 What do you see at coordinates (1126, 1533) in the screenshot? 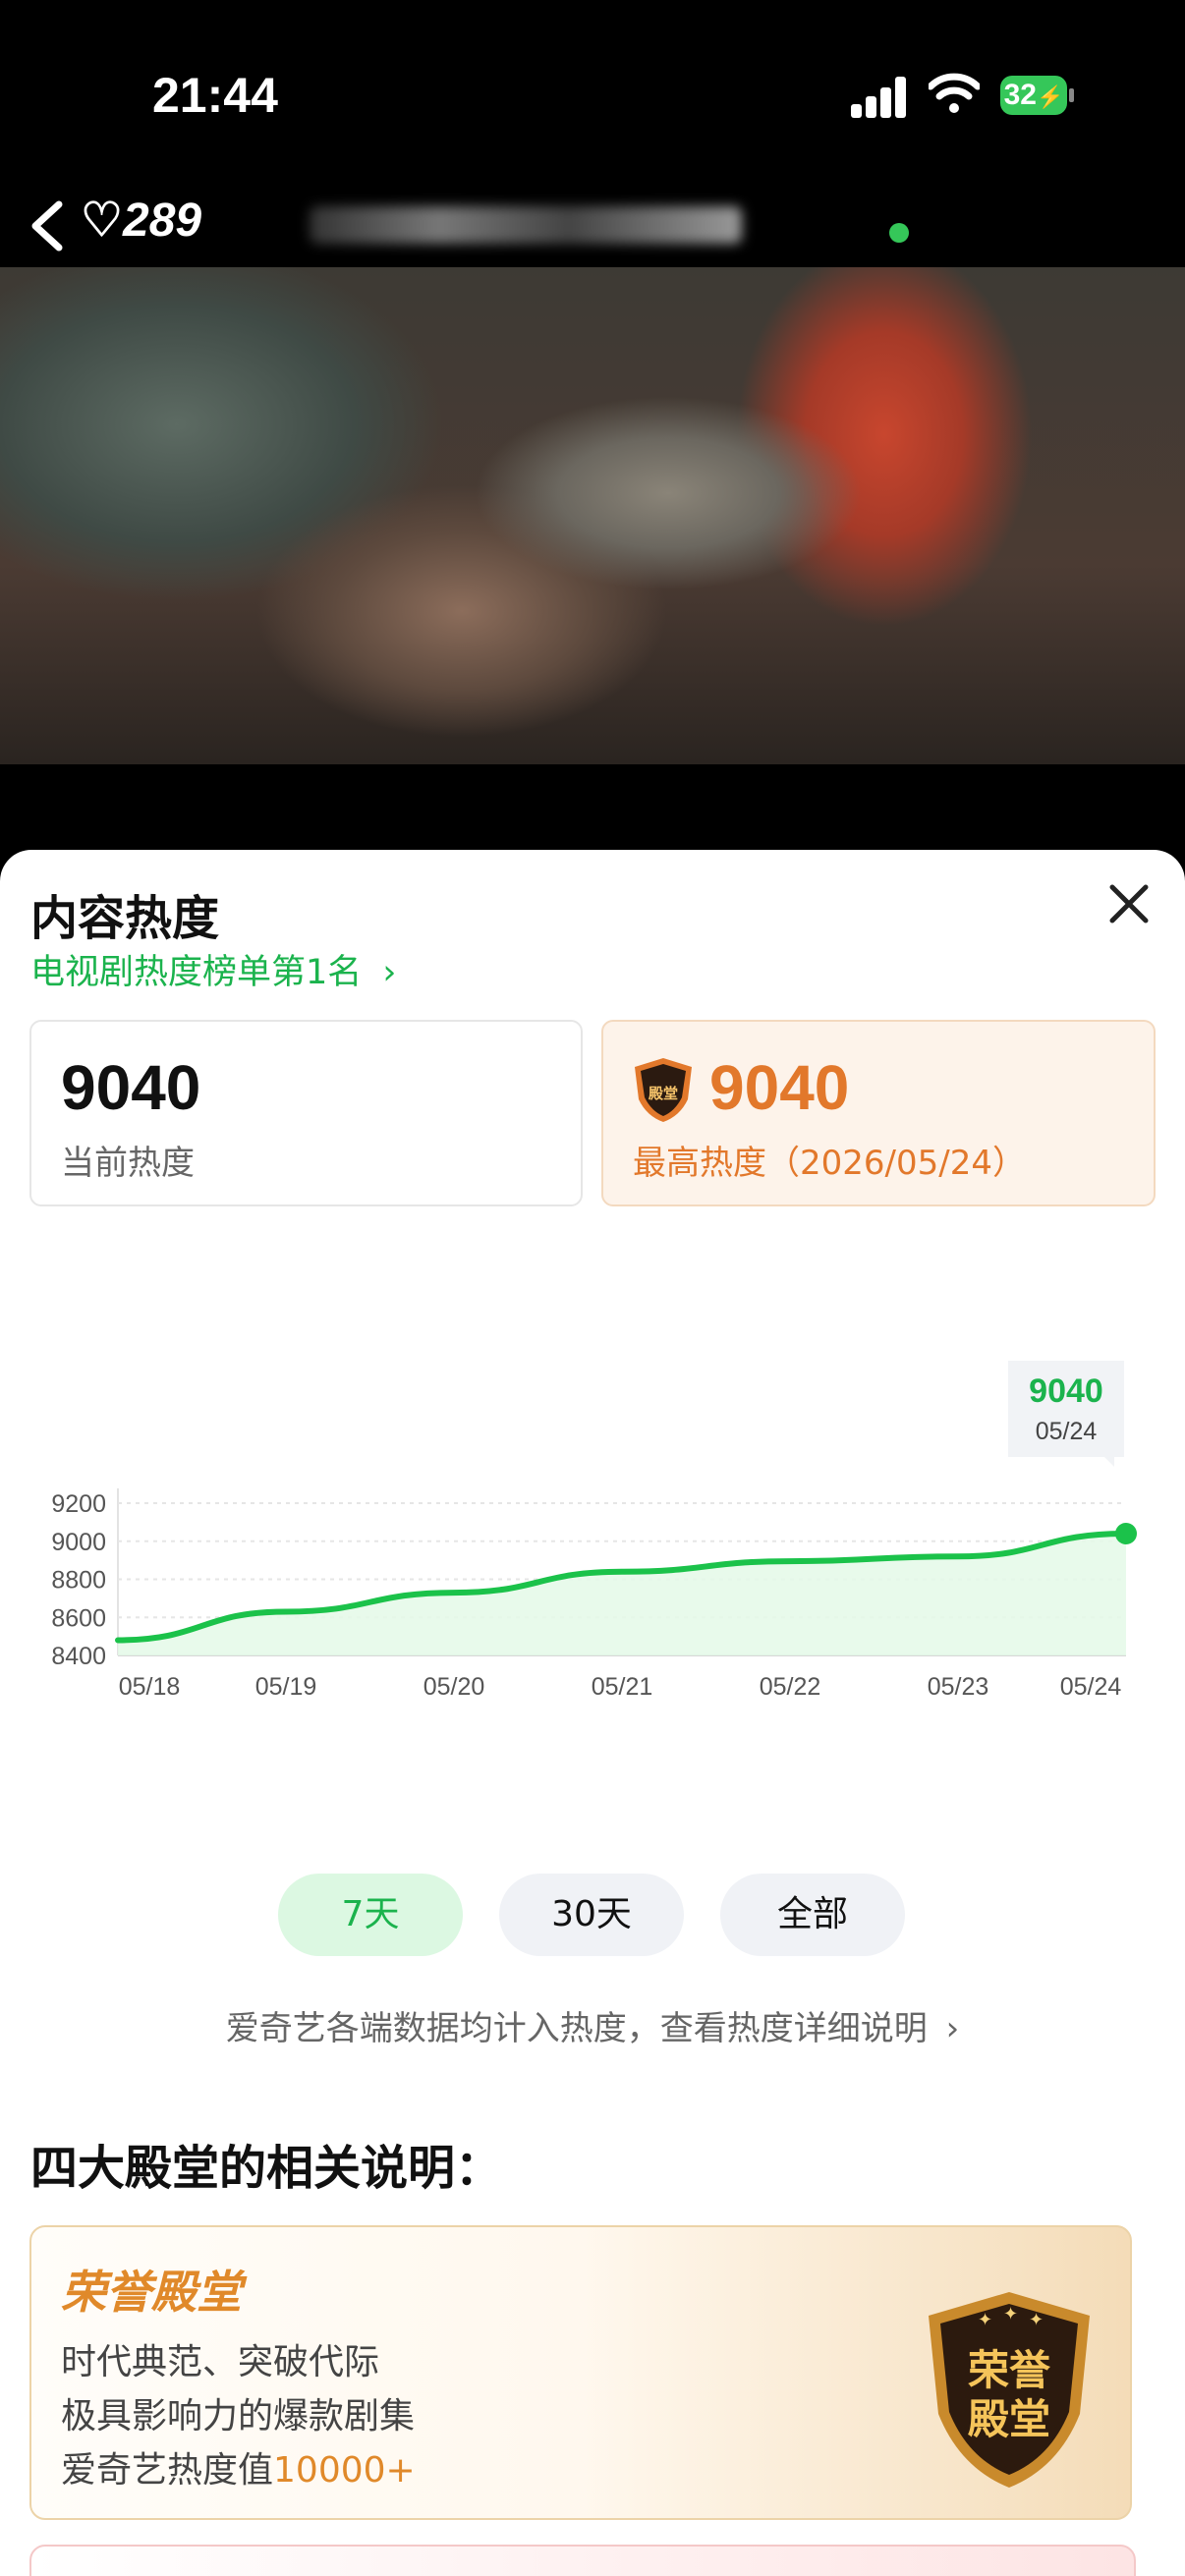
I see `data-point` at bounding box center [1126, 1533].